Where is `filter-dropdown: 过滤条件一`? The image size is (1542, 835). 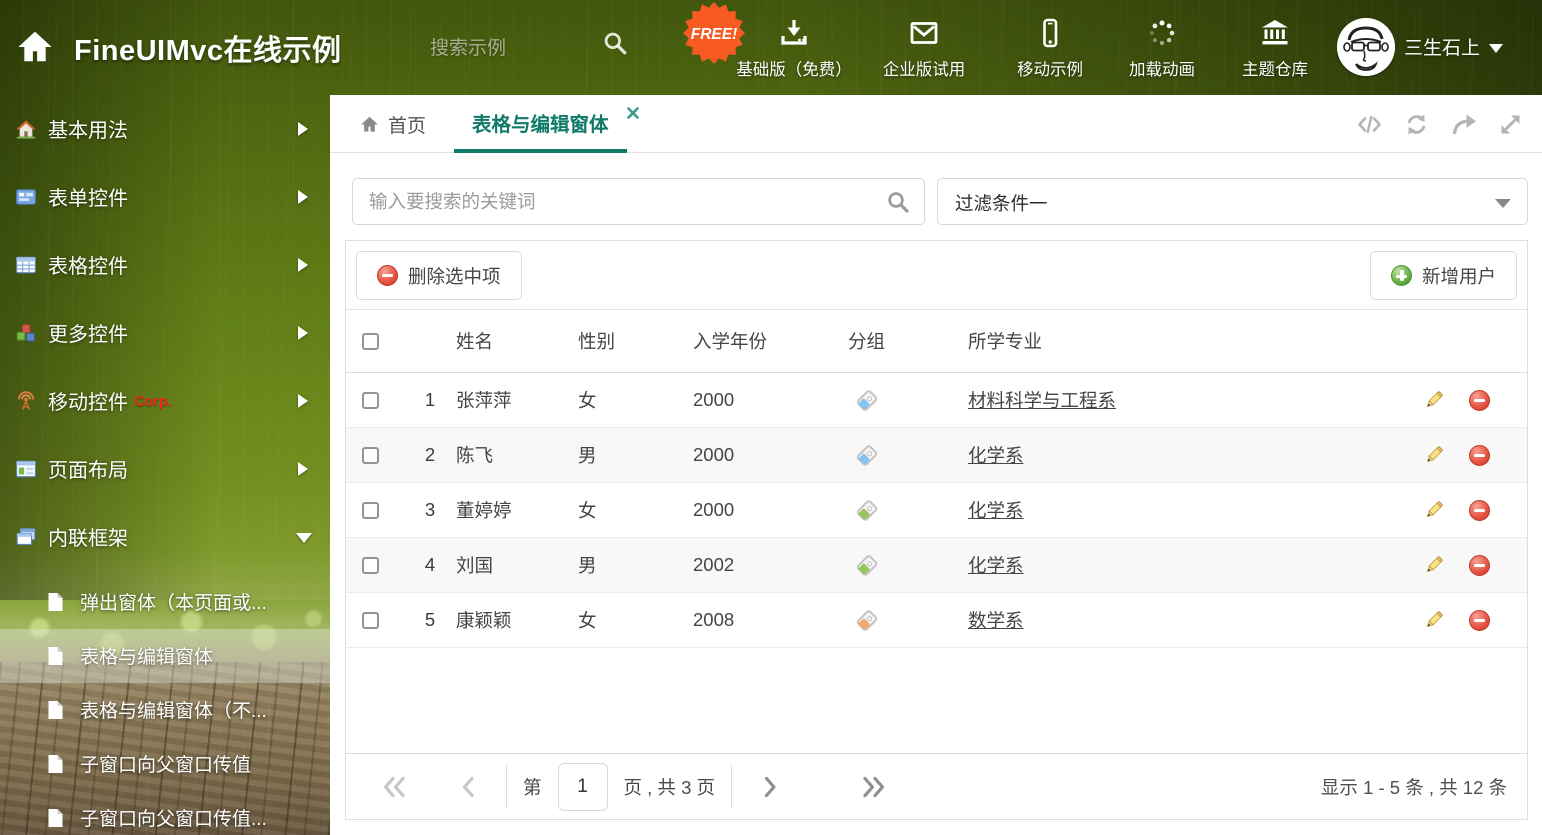 filter-dropdown: 过滤条件一 is located at coordinates (1232, 201).